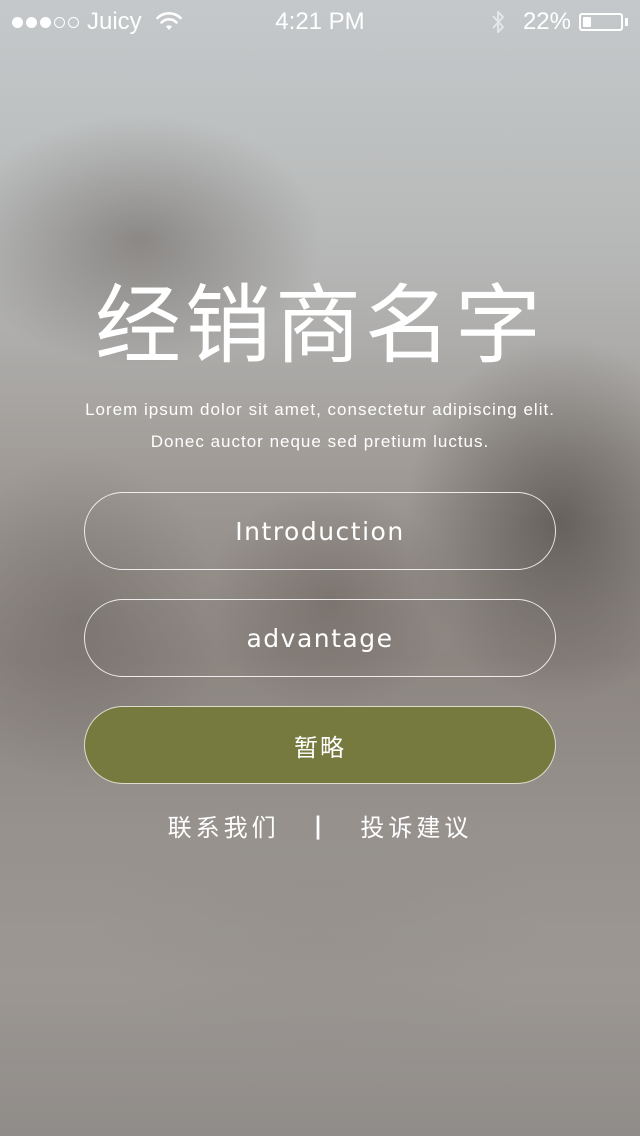  Describe the element at coordinates (320, 22) in the screenshot. I see `status-bar: Juicy 4:21 PM 22%` at that location.